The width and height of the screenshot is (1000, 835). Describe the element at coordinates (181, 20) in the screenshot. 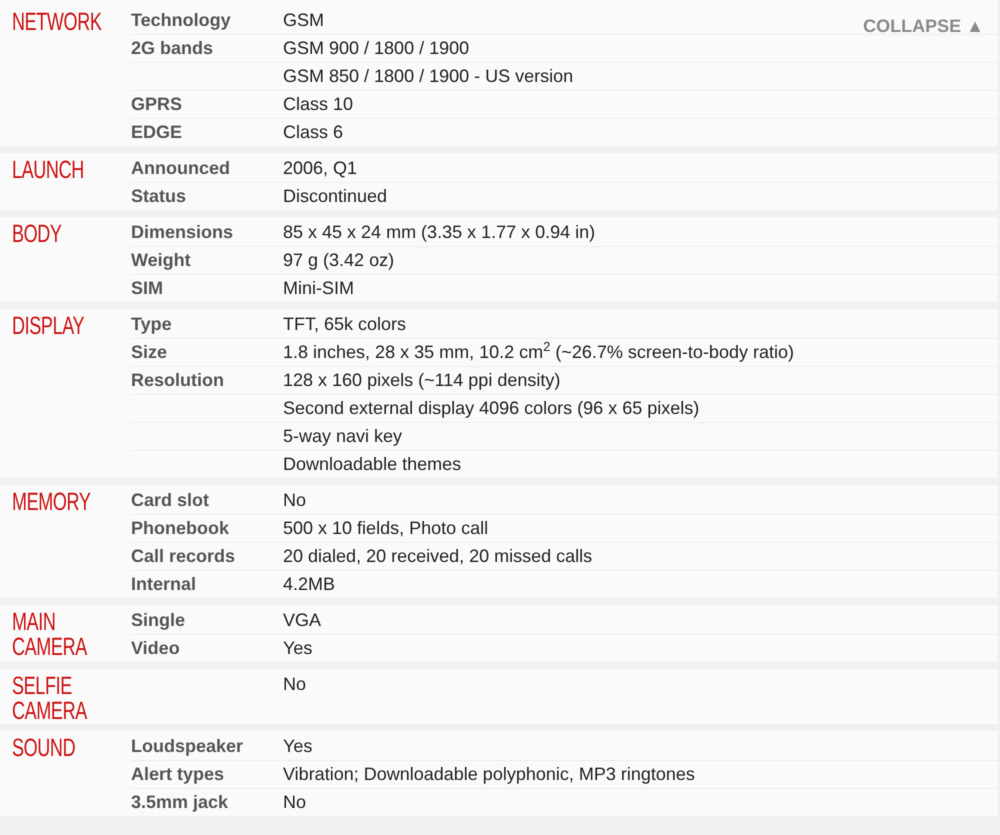

I see `spec-label: Technology` at that location.